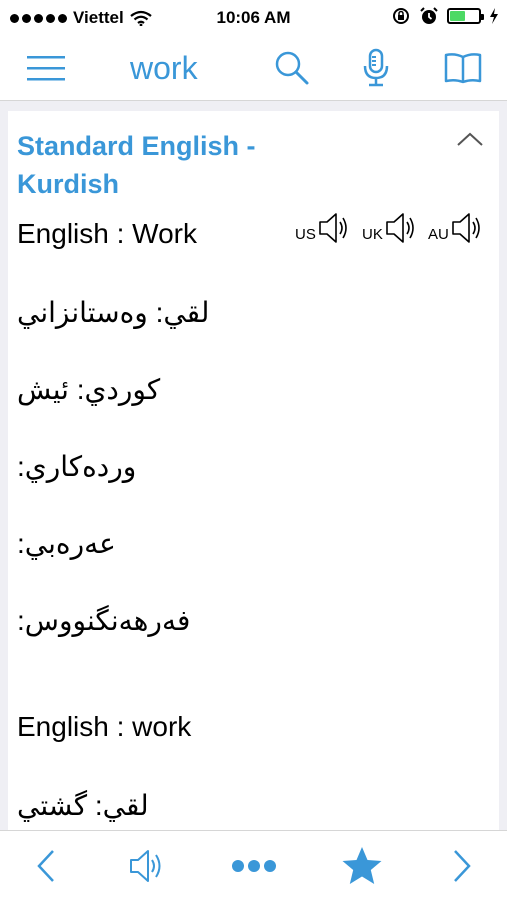 This screenshot has width=507, height=901. I want to click on back-button, so click(46, 866).